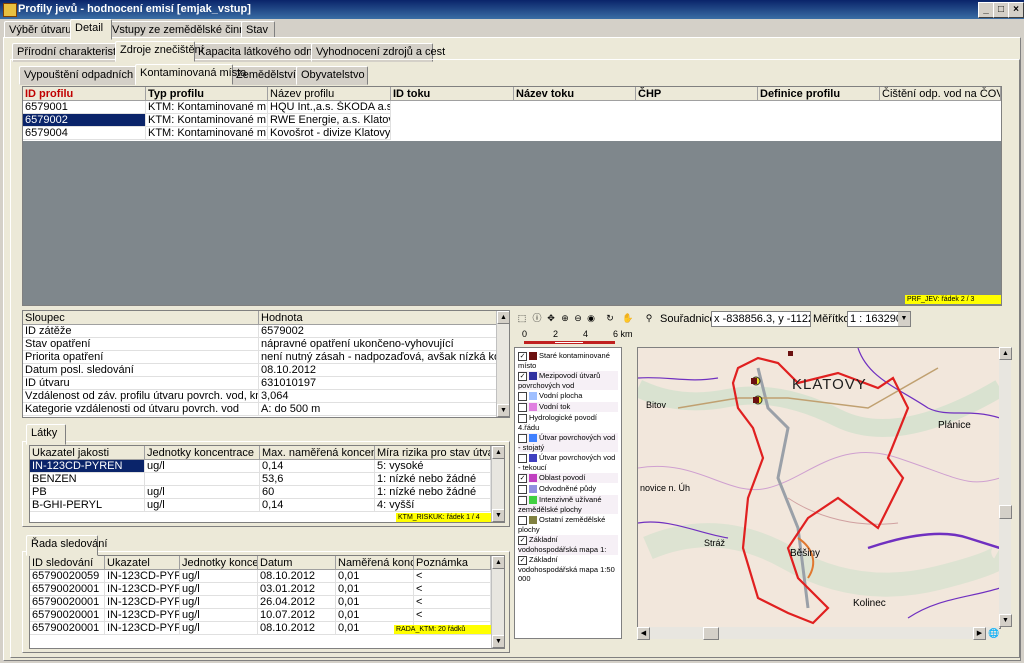  I want to click on detail-key: ID útvaru, so click(141, 383).